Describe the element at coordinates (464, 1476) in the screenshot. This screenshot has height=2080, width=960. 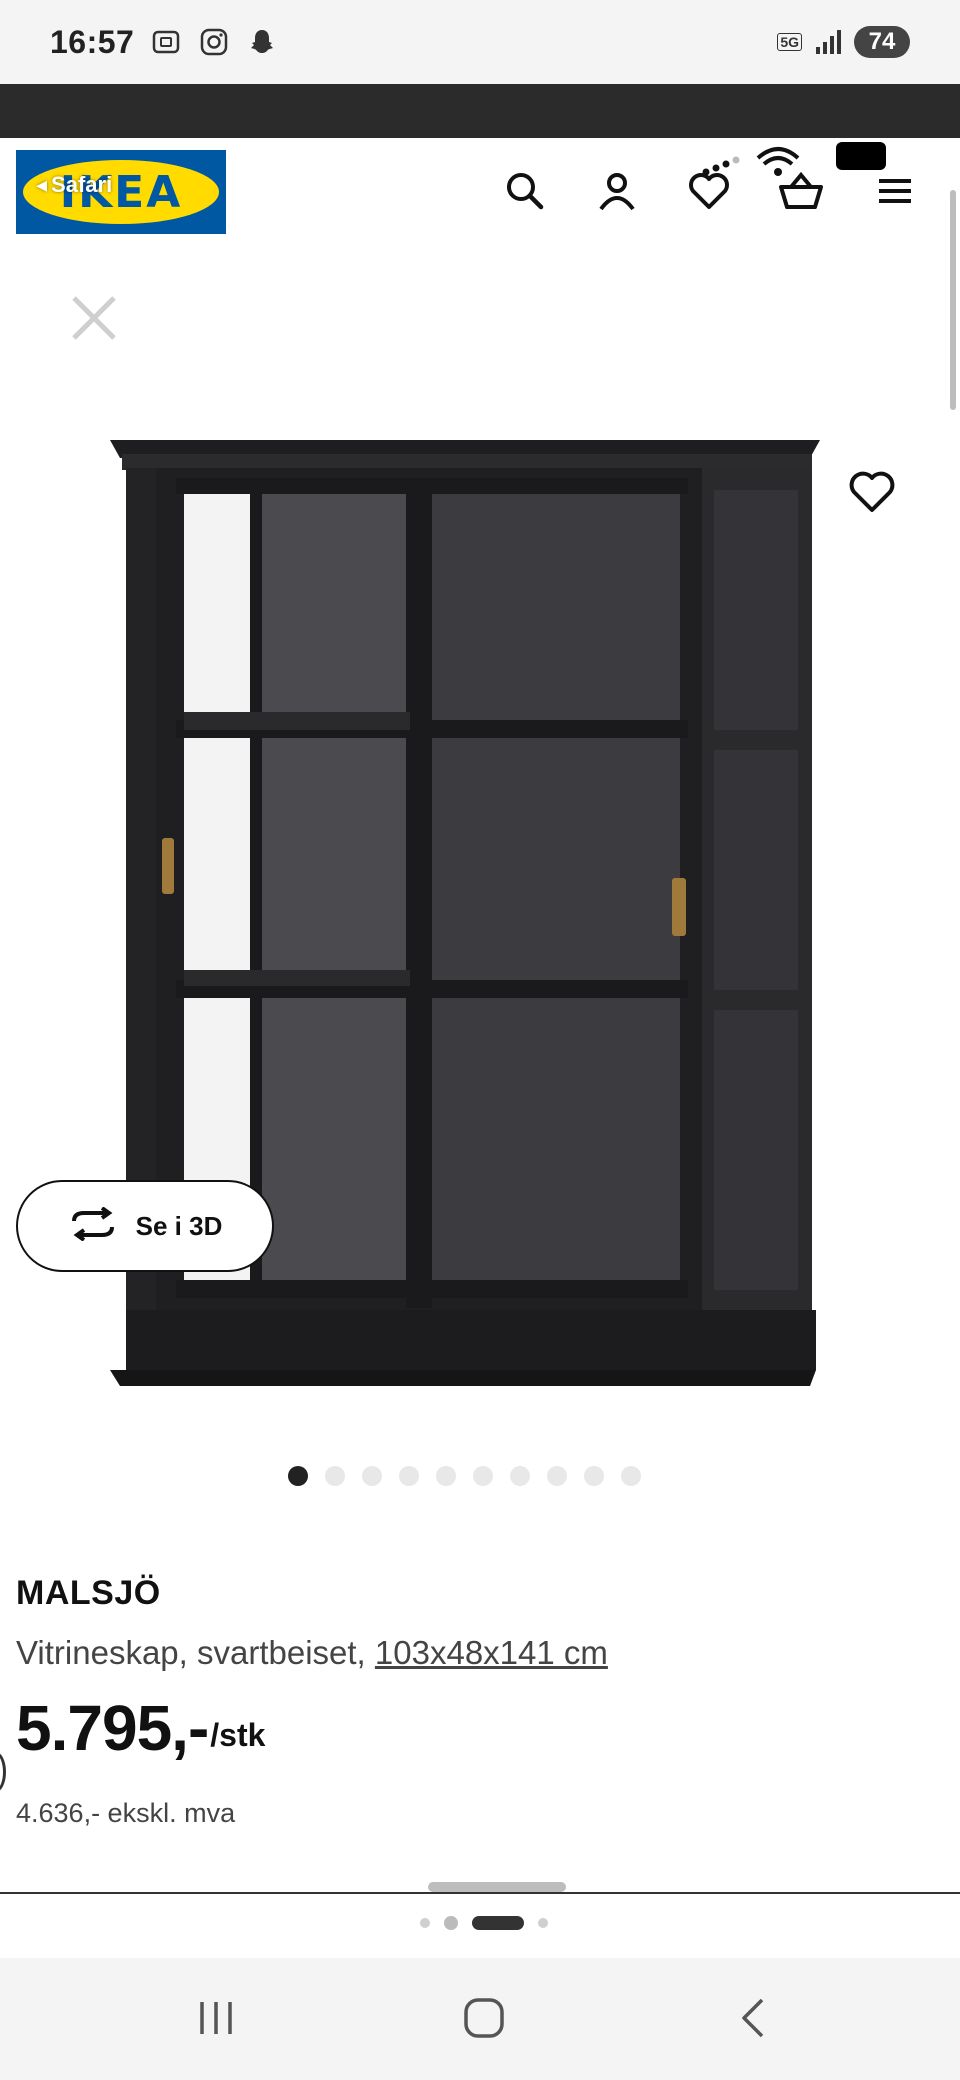
I see `gallery-pagination` at that location.